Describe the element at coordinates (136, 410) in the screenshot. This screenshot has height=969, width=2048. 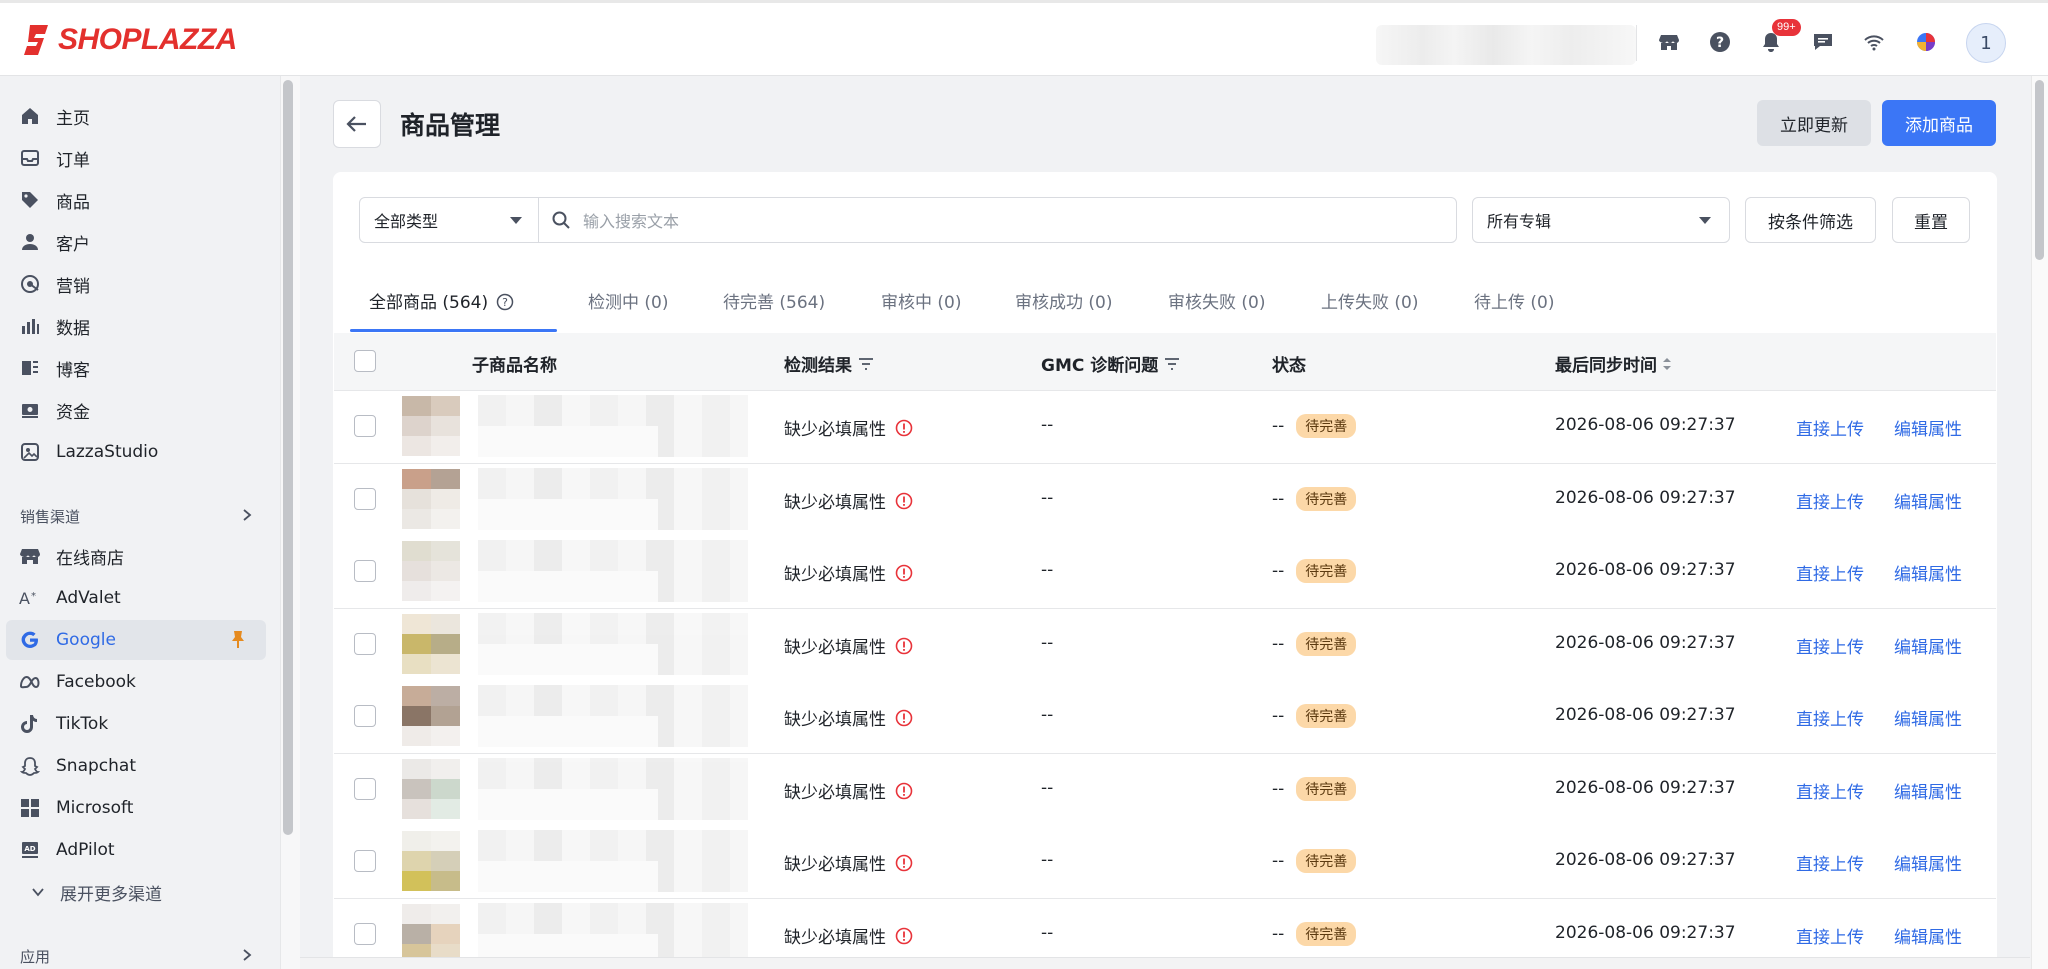
I see `sidebar-item-finance: 资金` at that location.